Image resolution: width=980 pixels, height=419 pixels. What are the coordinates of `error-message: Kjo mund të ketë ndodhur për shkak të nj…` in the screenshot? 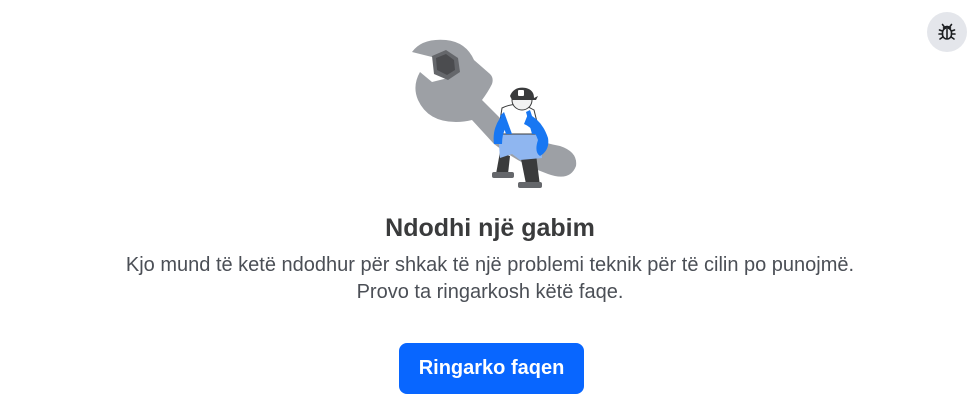 It's located at (490, 279).